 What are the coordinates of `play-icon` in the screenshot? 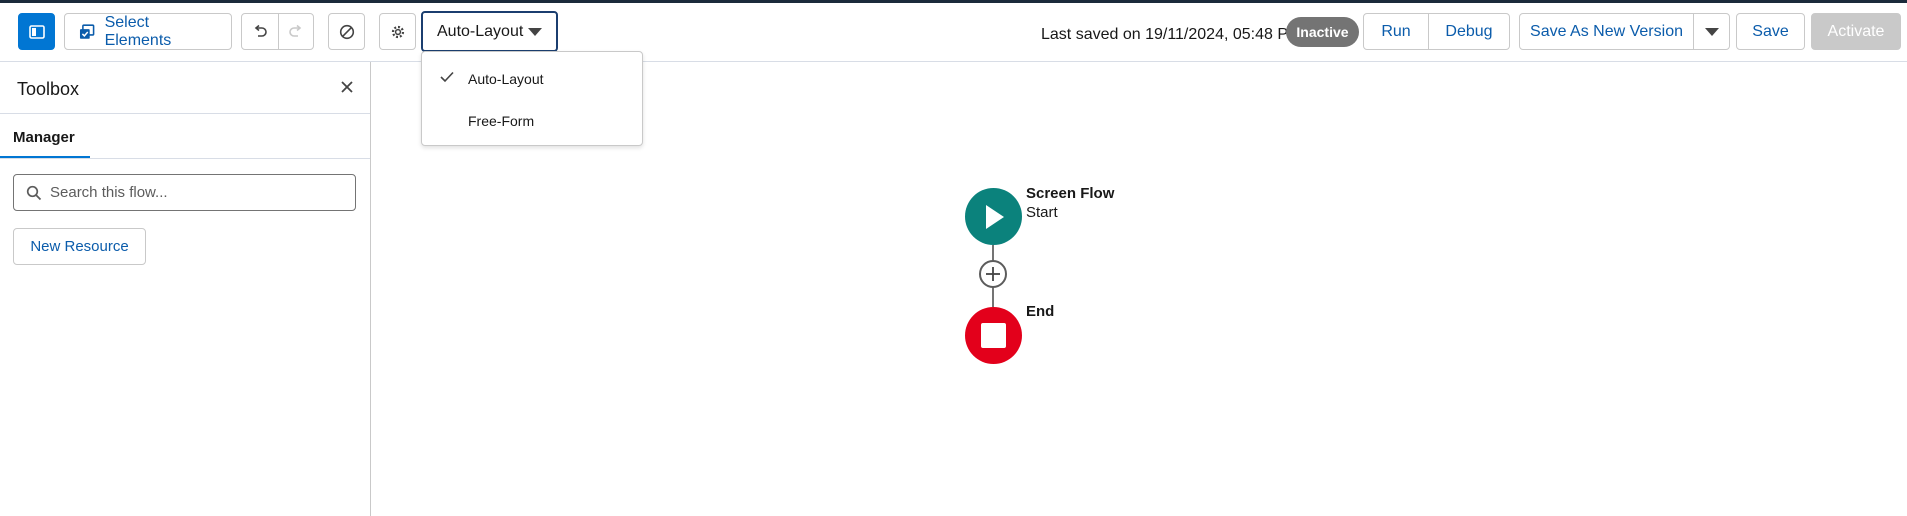 It's located at (994, 216).